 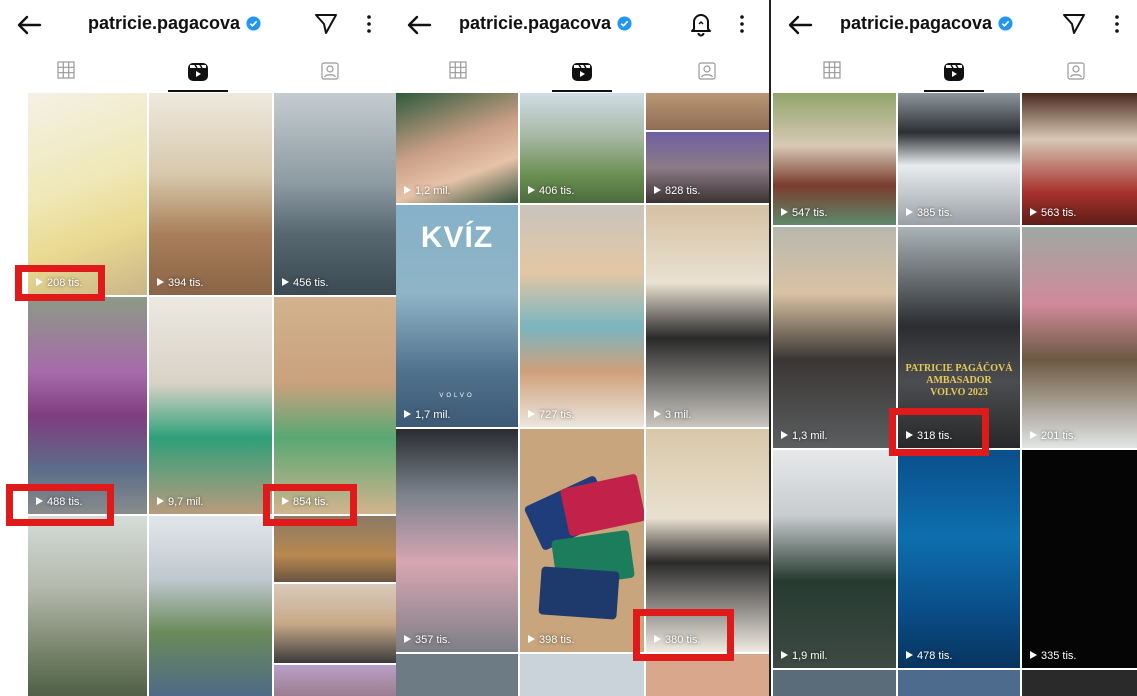 I want to click on reel-tile: 3 mil., so click(x=707, y=316).